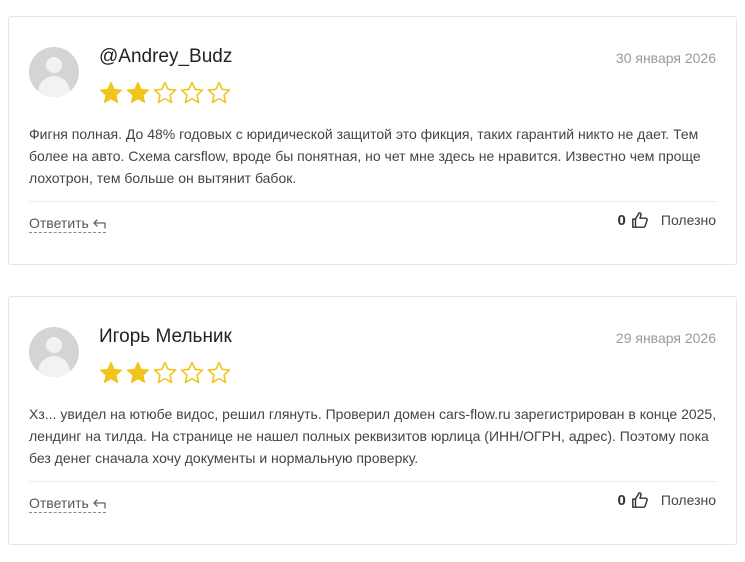  I want to click on review-date: 30 января 2026, so click(665, 58).